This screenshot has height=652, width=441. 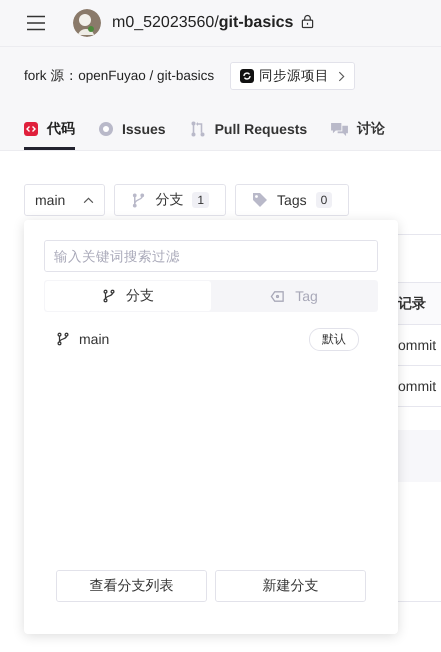 I want to click on branch-select: main, so click(x=65, y=200).